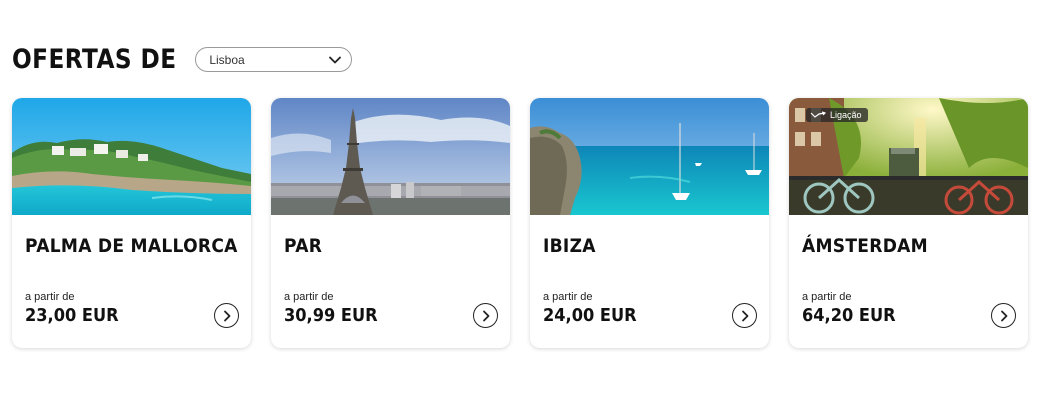 The image size is (1049, 400). I want to click on destination-name: PAR, so click(303, 246).